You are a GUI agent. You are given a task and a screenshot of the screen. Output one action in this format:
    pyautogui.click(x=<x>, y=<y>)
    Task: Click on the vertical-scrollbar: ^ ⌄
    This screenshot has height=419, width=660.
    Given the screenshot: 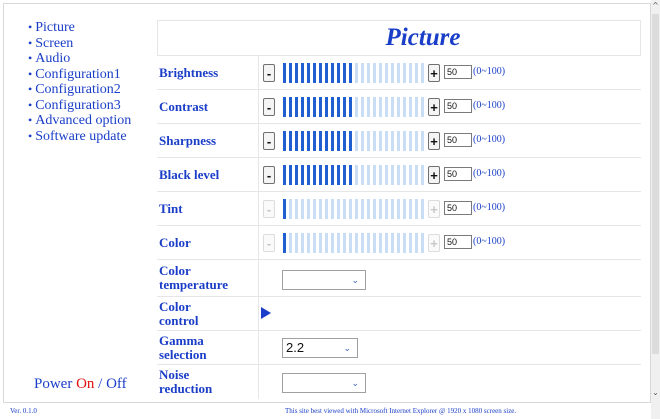 What is the action you would take?
    pyautogui.click(x=655, y=209)
    